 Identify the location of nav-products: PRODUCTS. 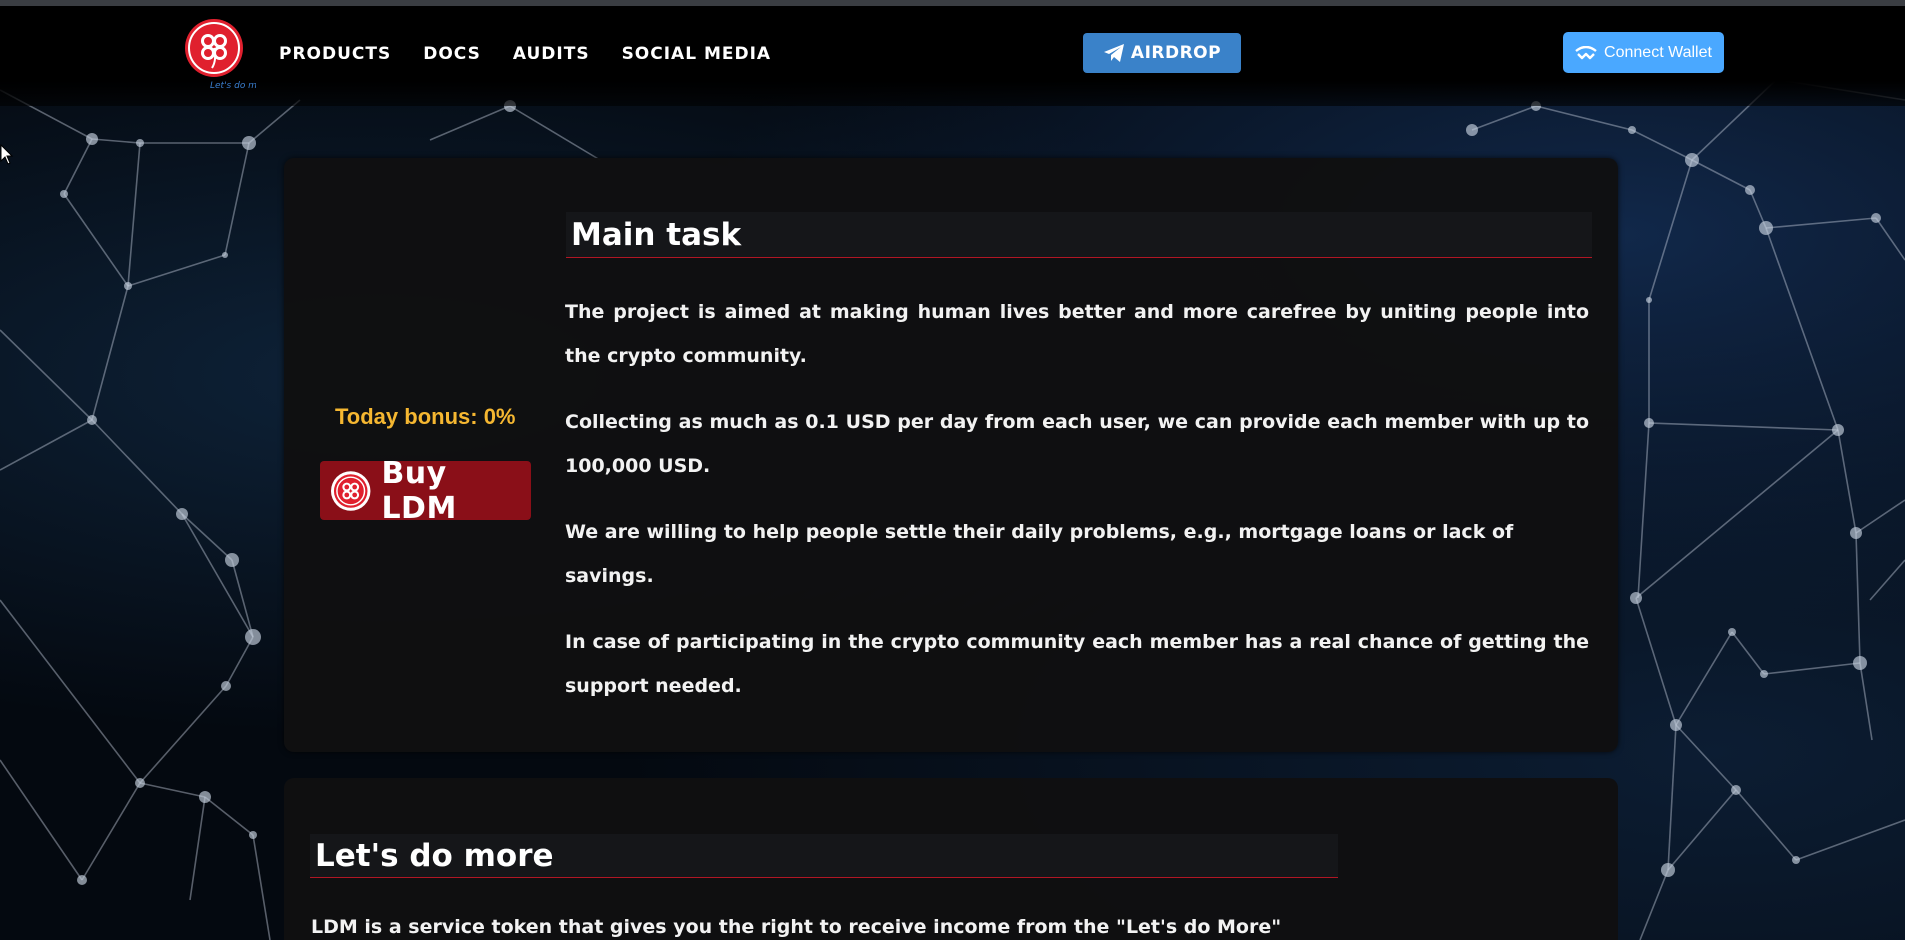
(335, 54).